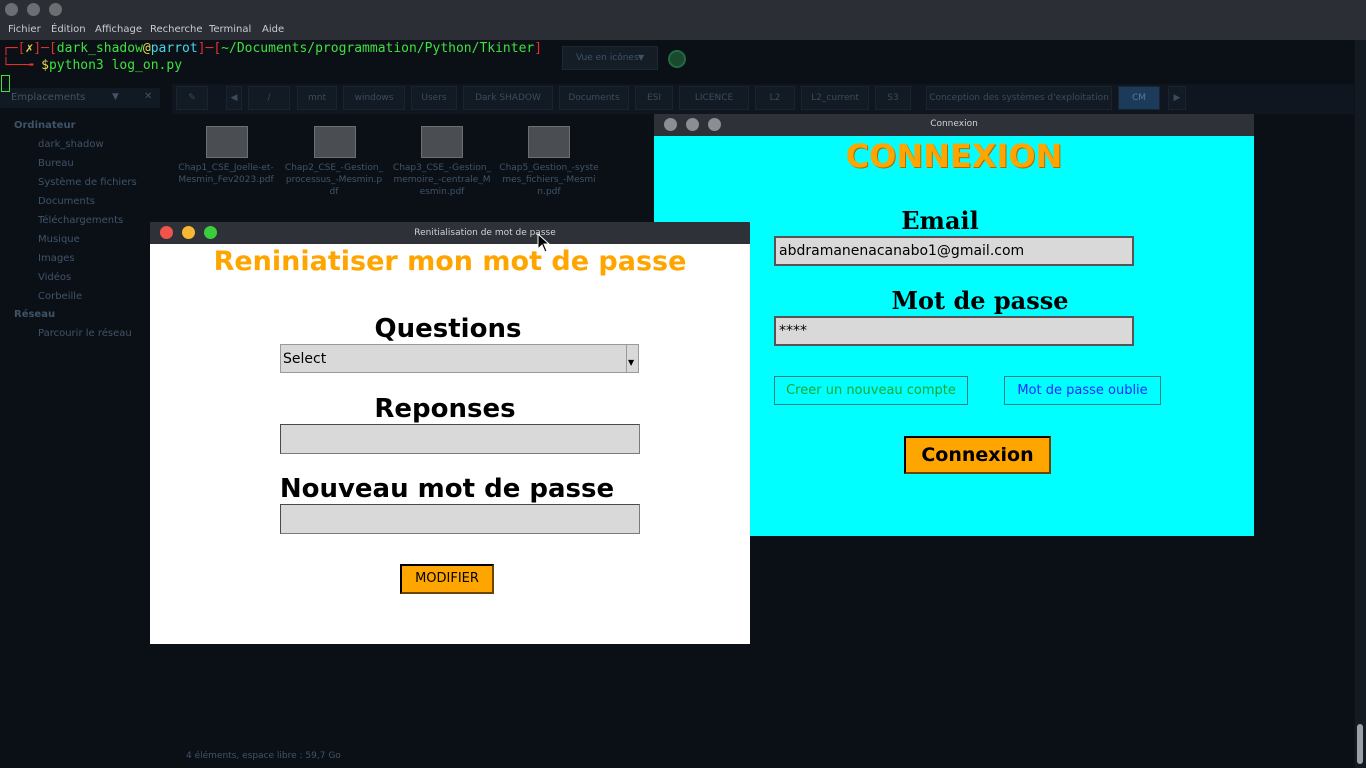  What do you see at coordinates (85, 333) in the screenshot?
I see `fm-sidebar-item: Parcourir le réseau` at bounding box center [85, 333].